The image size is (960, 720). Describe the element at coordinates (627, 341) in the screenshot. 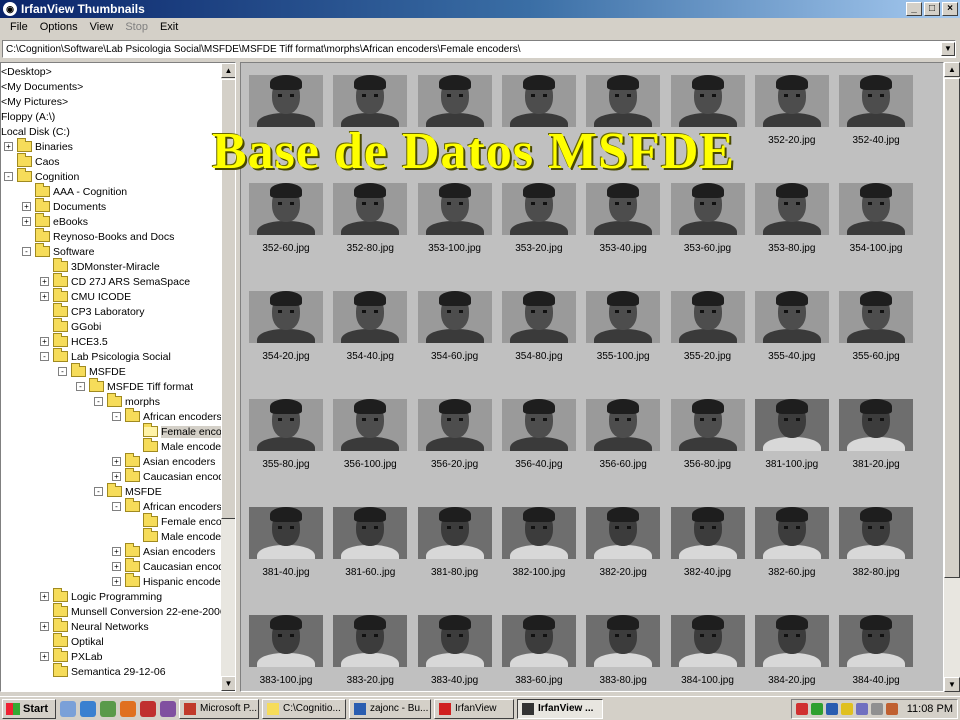

I see `thumbnail-item: 355-100.jpg` at that location.